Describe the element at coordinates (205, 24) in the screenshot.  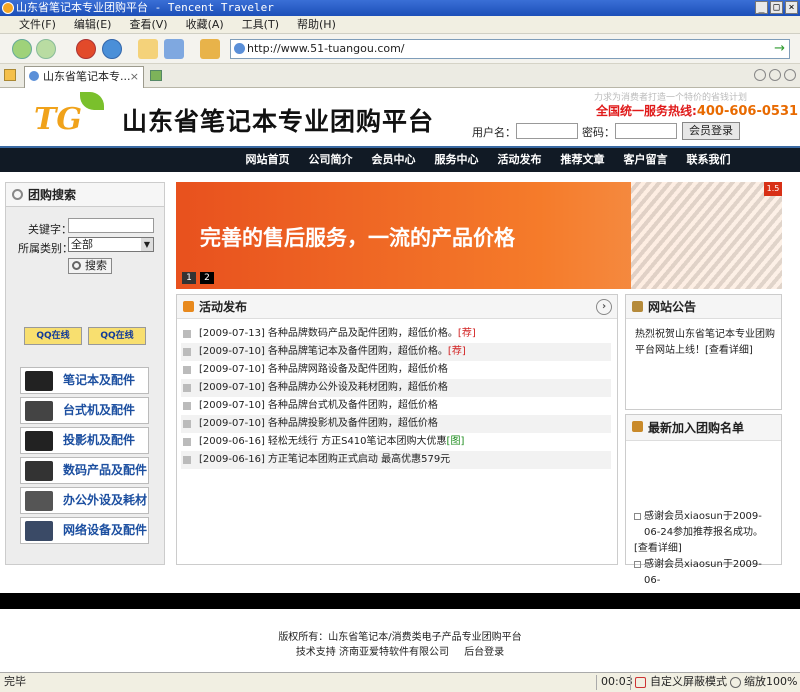
I see `menu-favorites: 收藏(A)` at that location.